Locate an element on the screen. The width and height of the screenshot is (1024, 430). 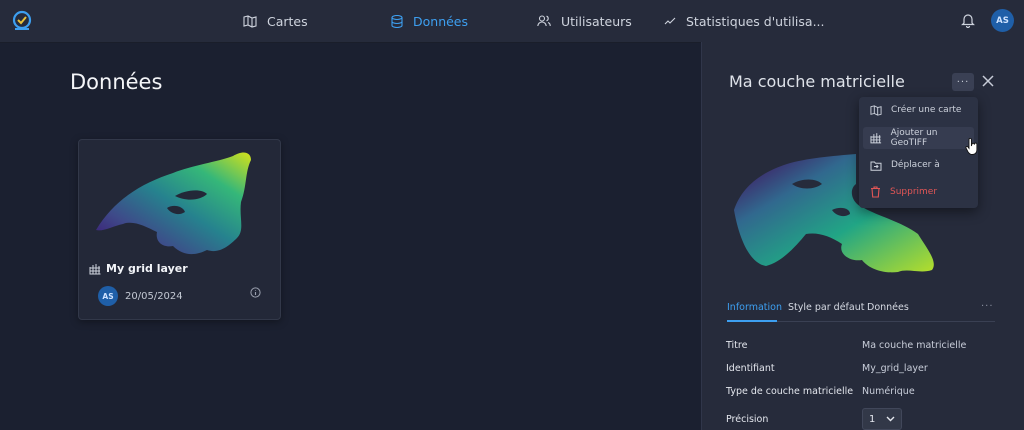
folder-move-icon is located at coordinates (876, 166).